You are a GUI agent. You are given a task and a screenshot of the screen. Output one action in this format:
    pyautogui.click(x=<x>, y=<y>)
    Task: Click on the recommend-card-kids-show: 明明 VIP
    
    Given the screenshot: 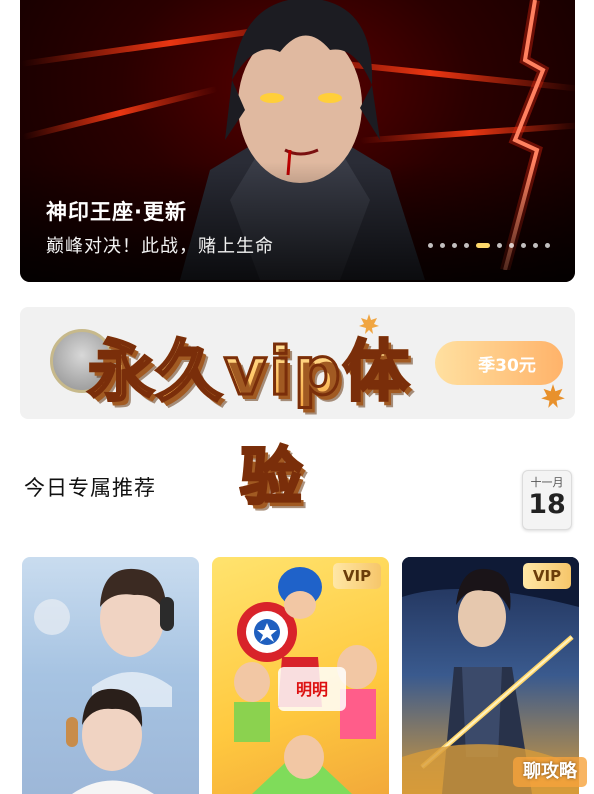 What is the action you would take?
    pyautogui.click(x=300, y=675)
    